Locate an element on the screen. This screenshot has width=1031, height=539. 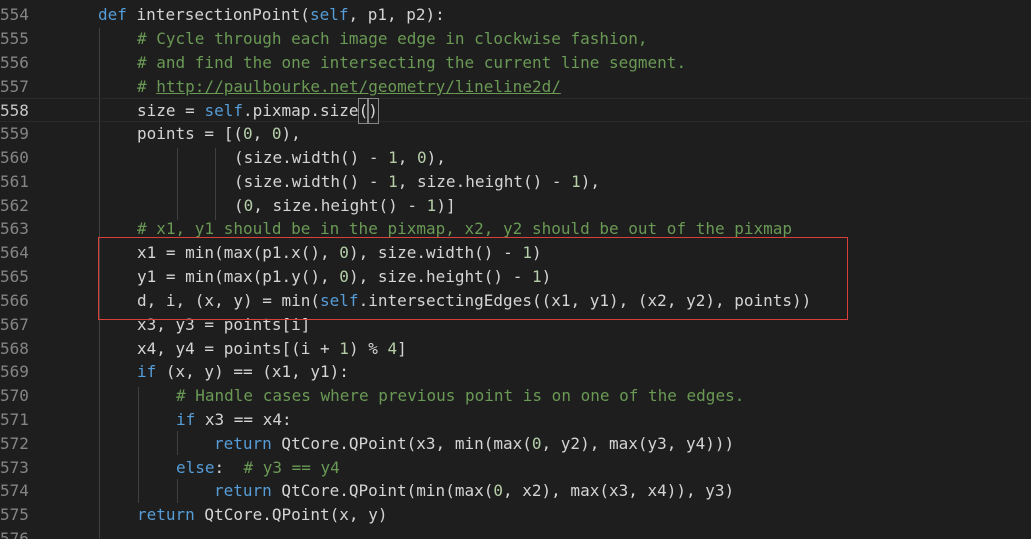
line-number: 567 is located at coordinates (14, 324).